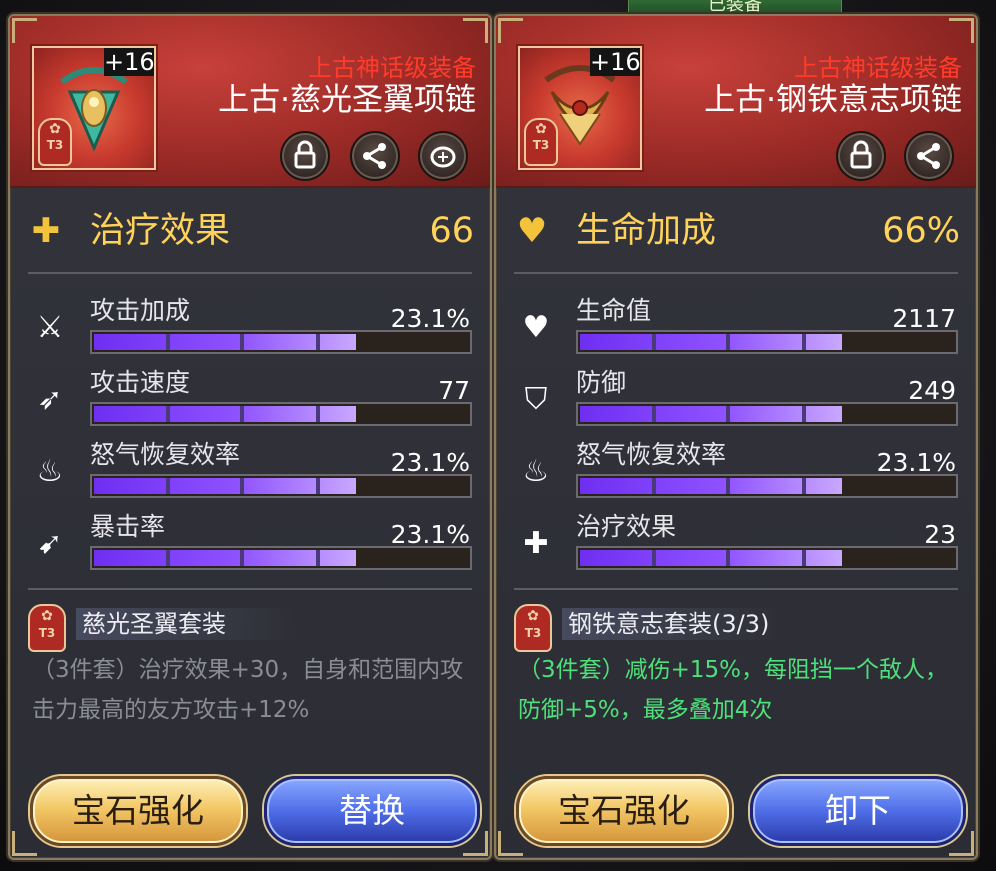 The width and height of the screenshot is (996, 871). I want to click on substat-label: 暴击率, so click(128, 526).